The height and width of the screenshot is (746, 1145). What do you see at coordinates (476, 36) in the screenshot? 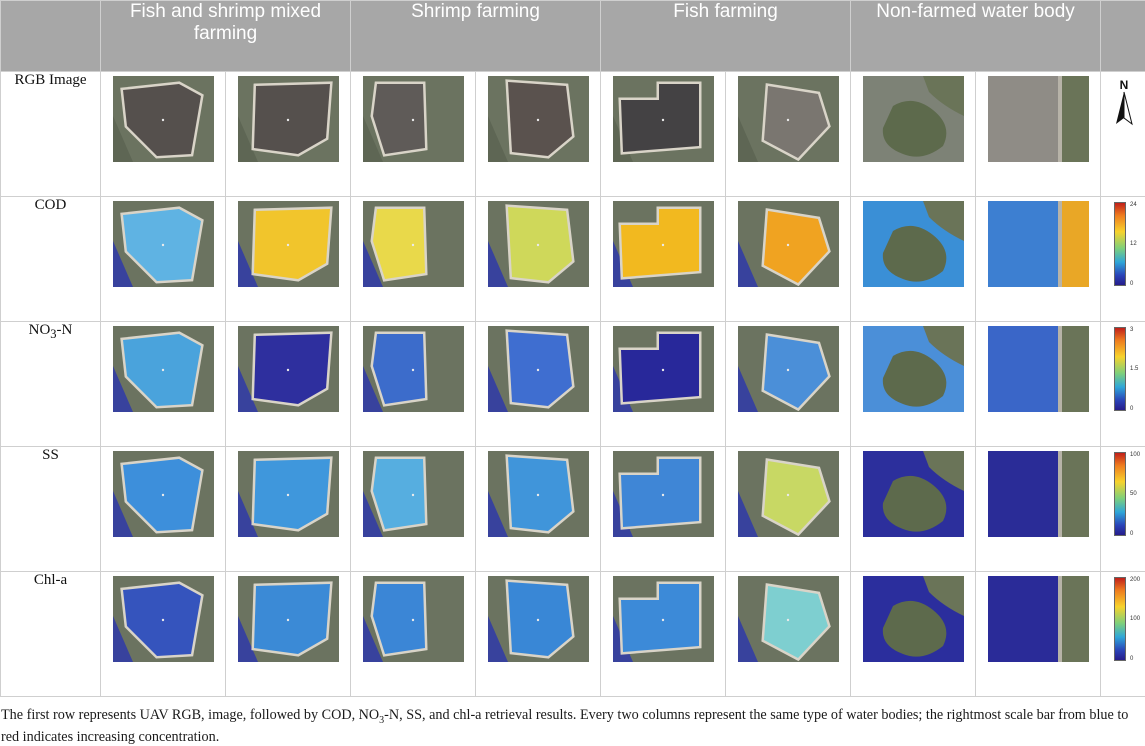
I see `column-header: Shrimp farming` at bounding box center [476, 36].